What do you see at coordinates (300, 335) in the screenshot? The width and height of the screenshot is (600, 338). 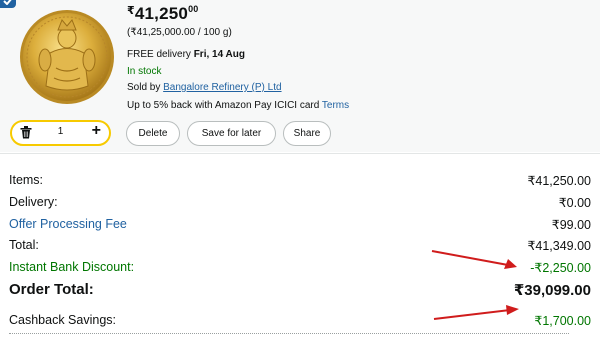 I see `cut-off-text-row` at bounding box center [300, 335].